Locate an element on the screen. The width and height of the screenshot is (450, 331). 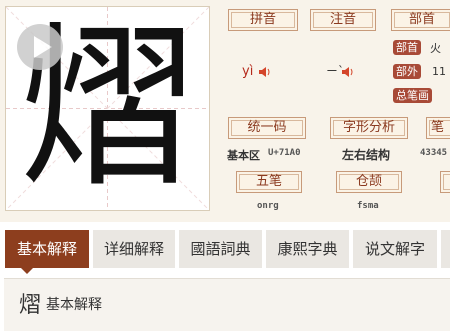
pinyin-label: 拼音 is located at coordinates (263, 20).